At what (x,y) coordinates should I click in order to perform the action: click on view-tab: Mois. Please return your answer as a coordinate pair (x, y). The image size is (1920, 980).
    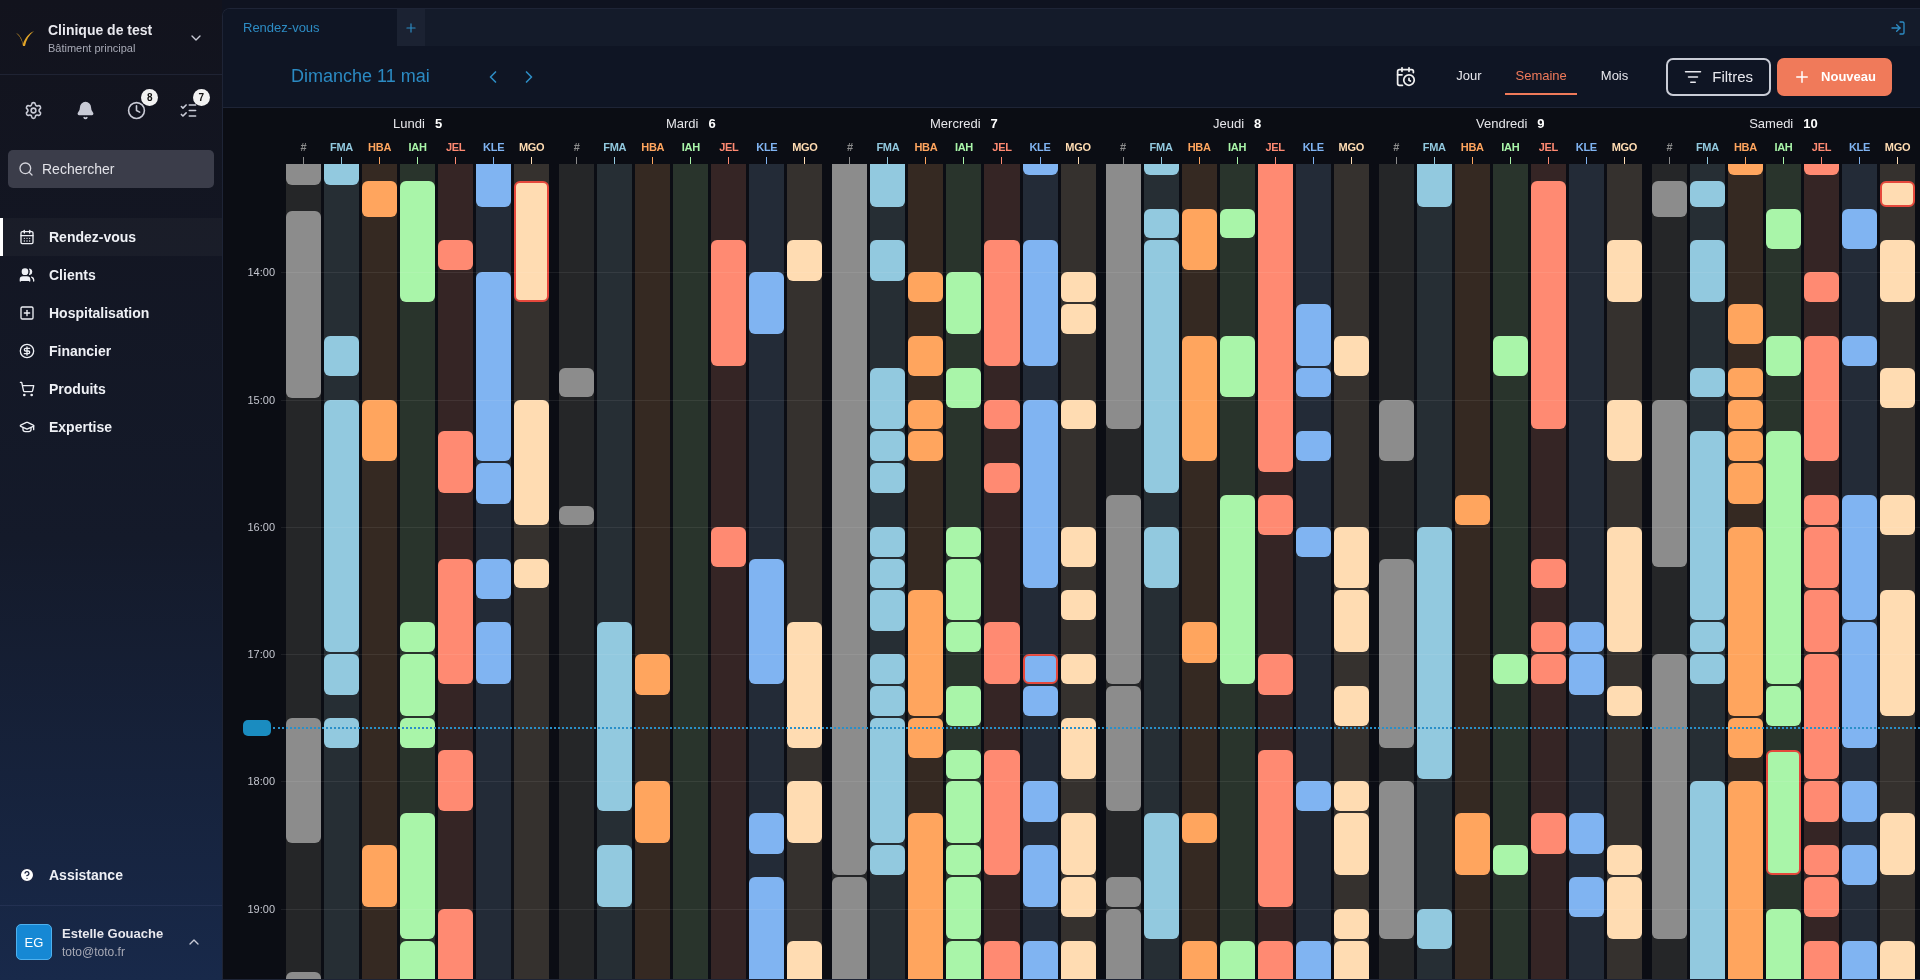
    Looking at the image, I should click on (1614, 76).